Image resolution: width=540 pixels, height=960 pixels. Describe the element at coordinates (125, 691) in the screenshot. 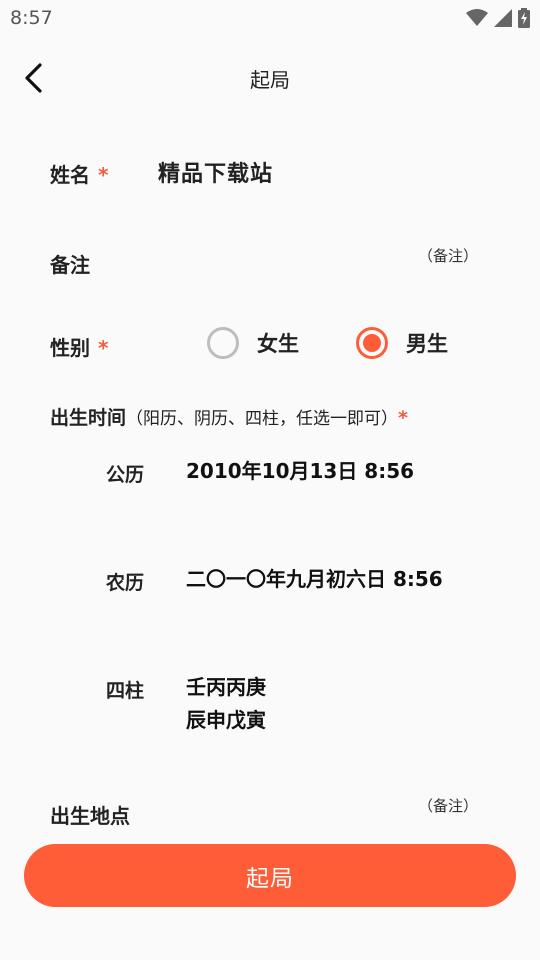

I see `pillars-label: 四柱` at that location.